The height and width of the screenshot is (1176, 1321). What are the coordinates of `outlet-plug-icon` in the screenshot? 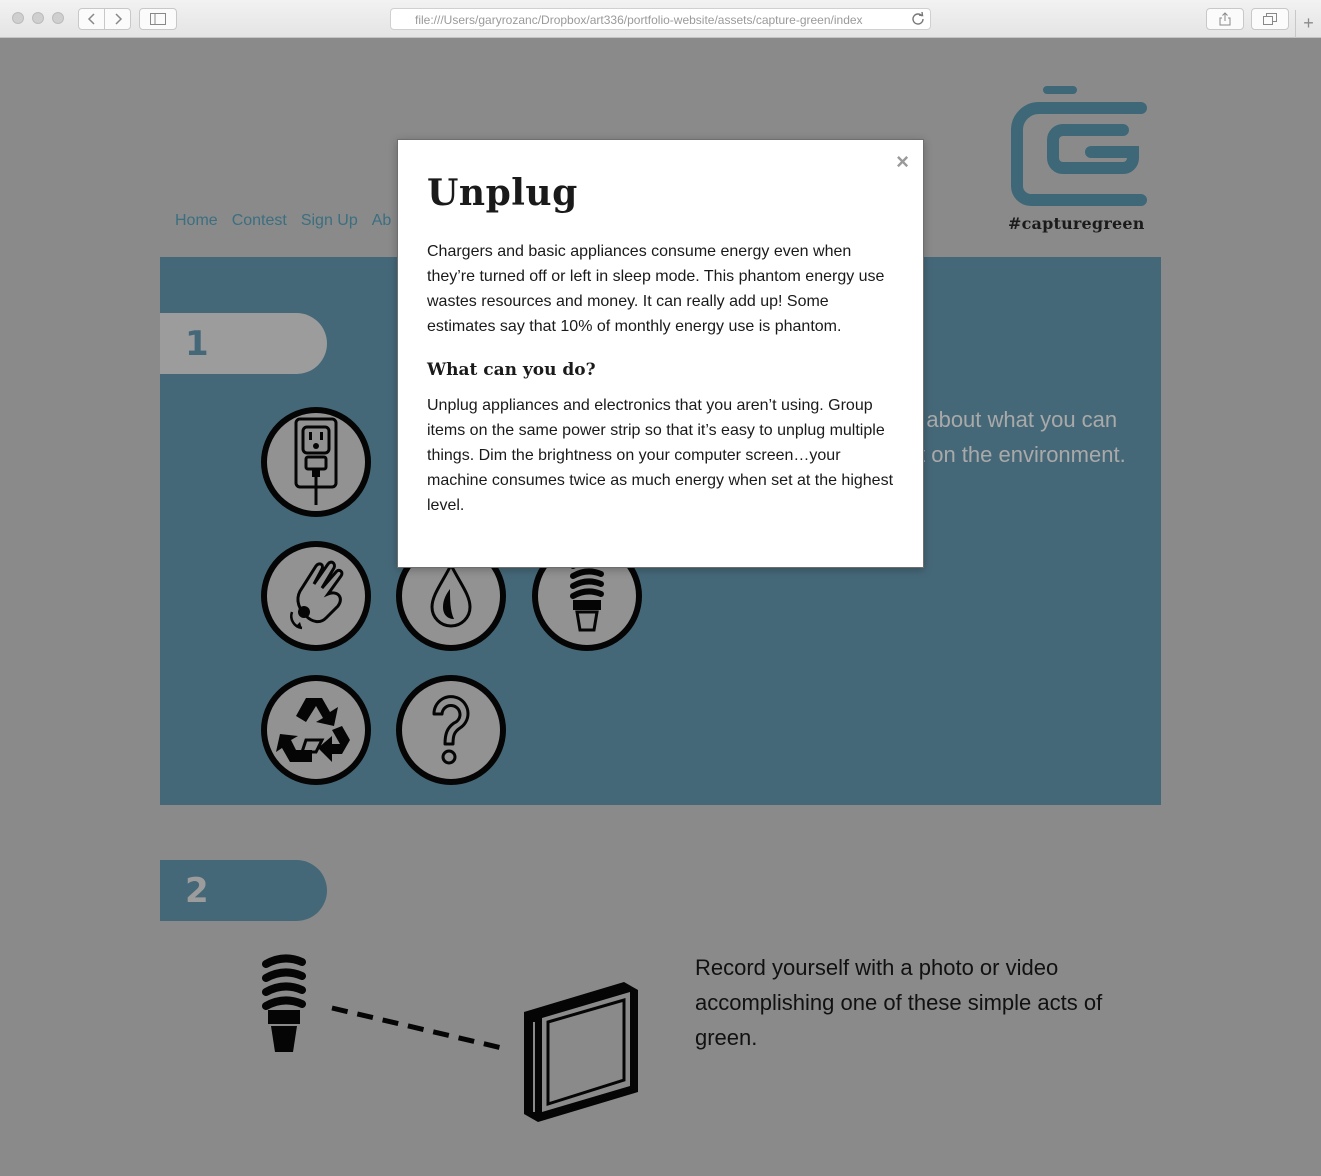 It's located at (316, 461).